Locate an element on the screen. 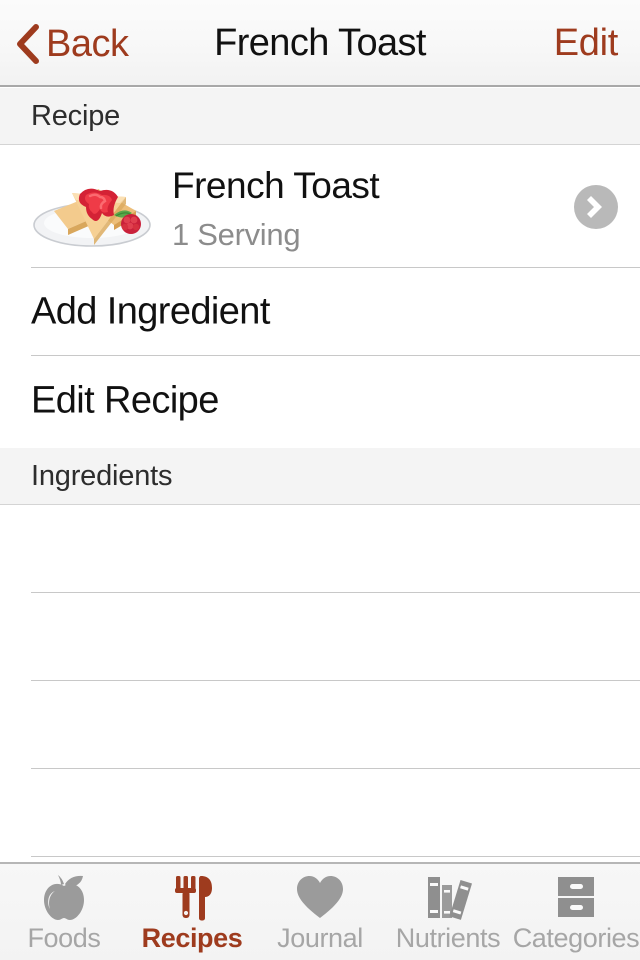  tab-label-foods: Foods is located at coordinates (64, 938).